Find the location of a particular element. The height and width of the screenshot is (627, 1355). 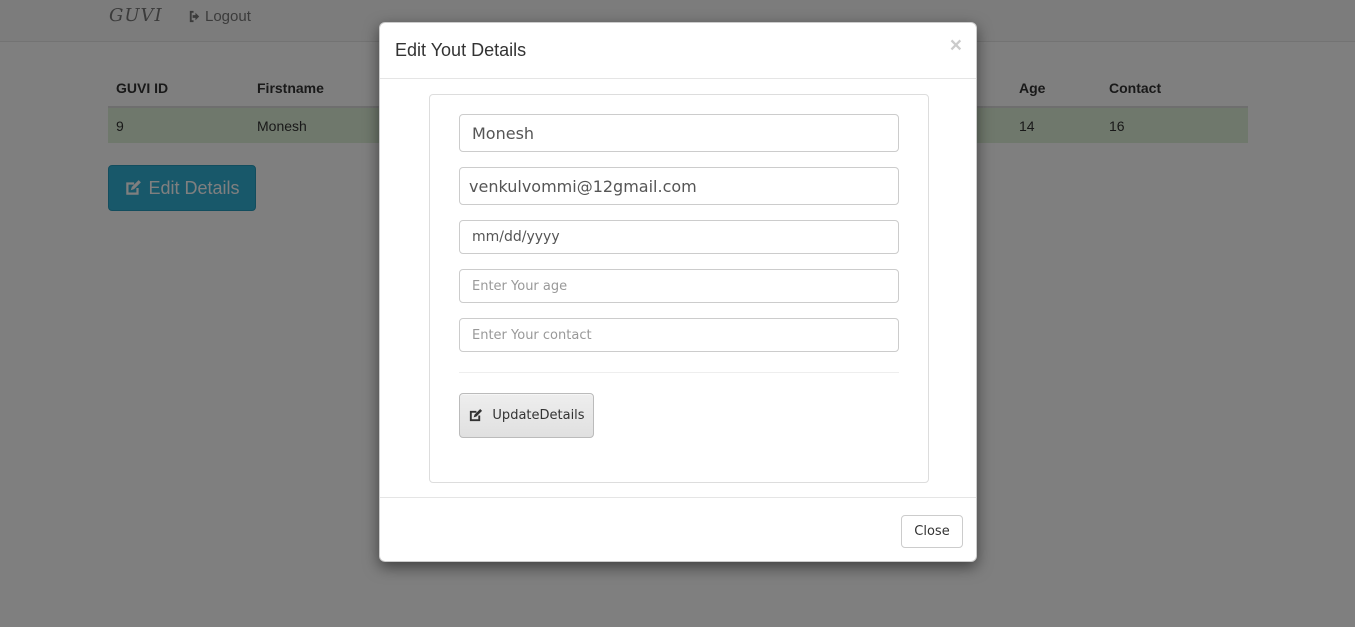

close-button: Close is located at coordinates (932, 531).